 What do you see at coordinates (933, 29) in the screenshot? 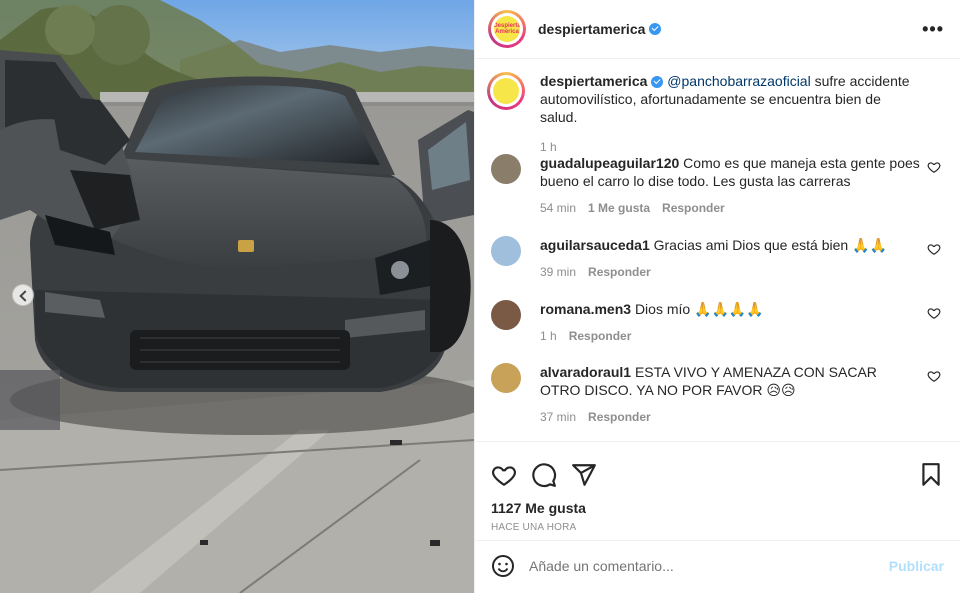
I see `more-options-icon: •••` at bounding box center [933, 29].